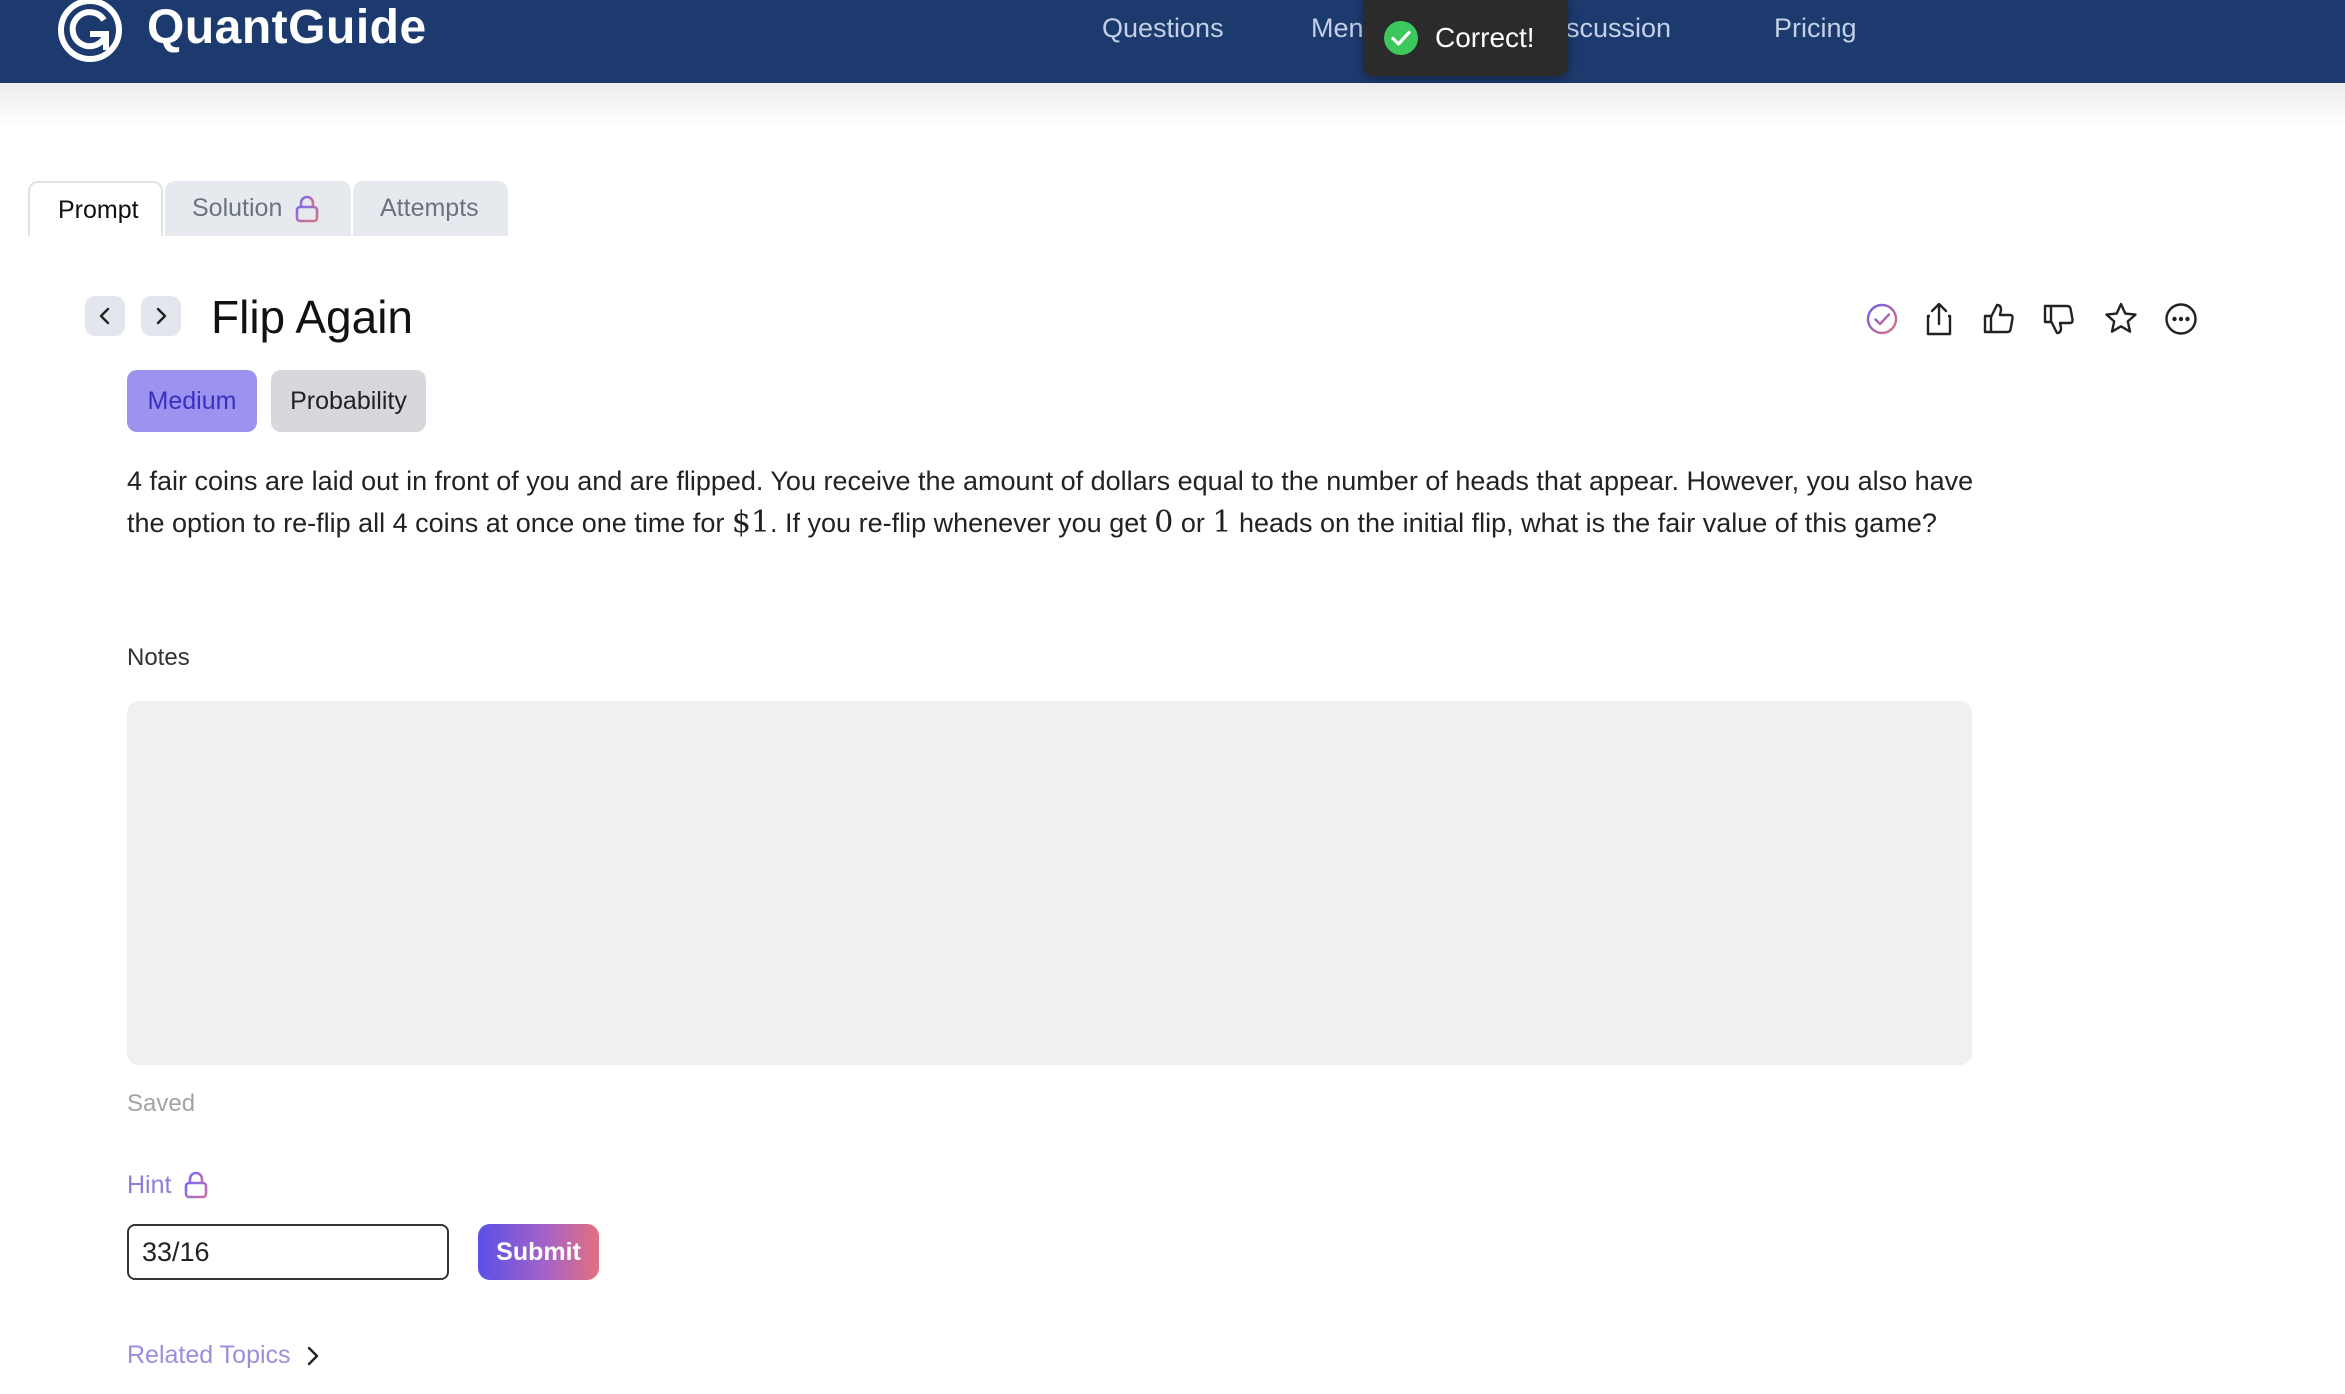  What do you see at coordinates (348, 401) in the screenshot?
I see `topic-badge: Probability` at bounding box center [348, 401].